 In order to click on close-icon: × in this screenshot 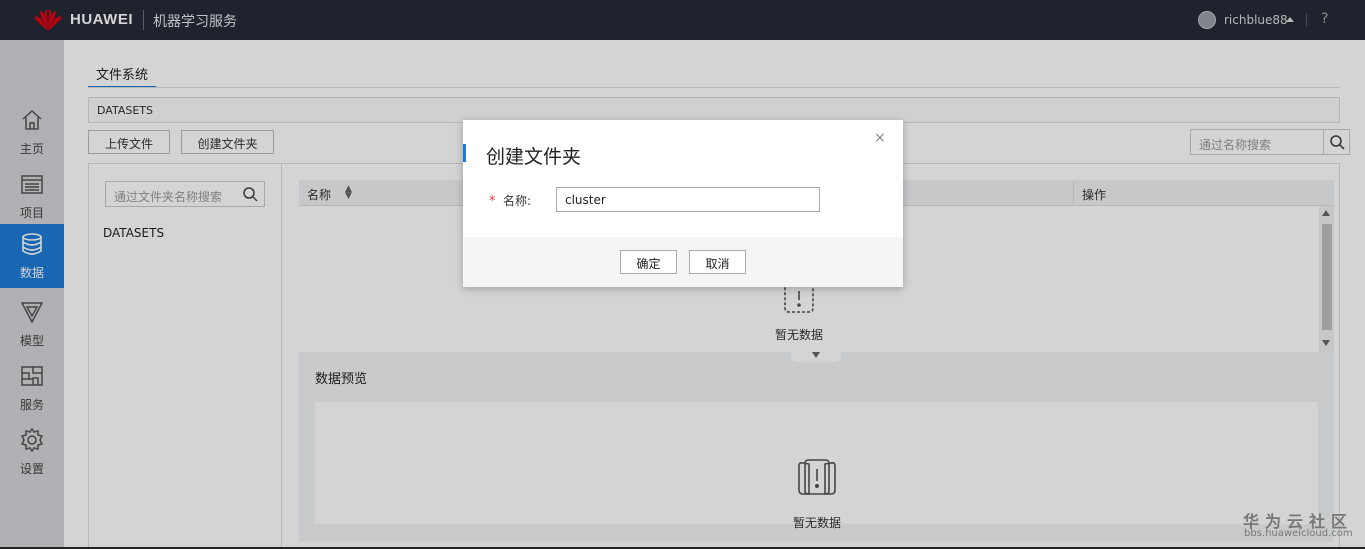, I will do `click(880, 138)`.